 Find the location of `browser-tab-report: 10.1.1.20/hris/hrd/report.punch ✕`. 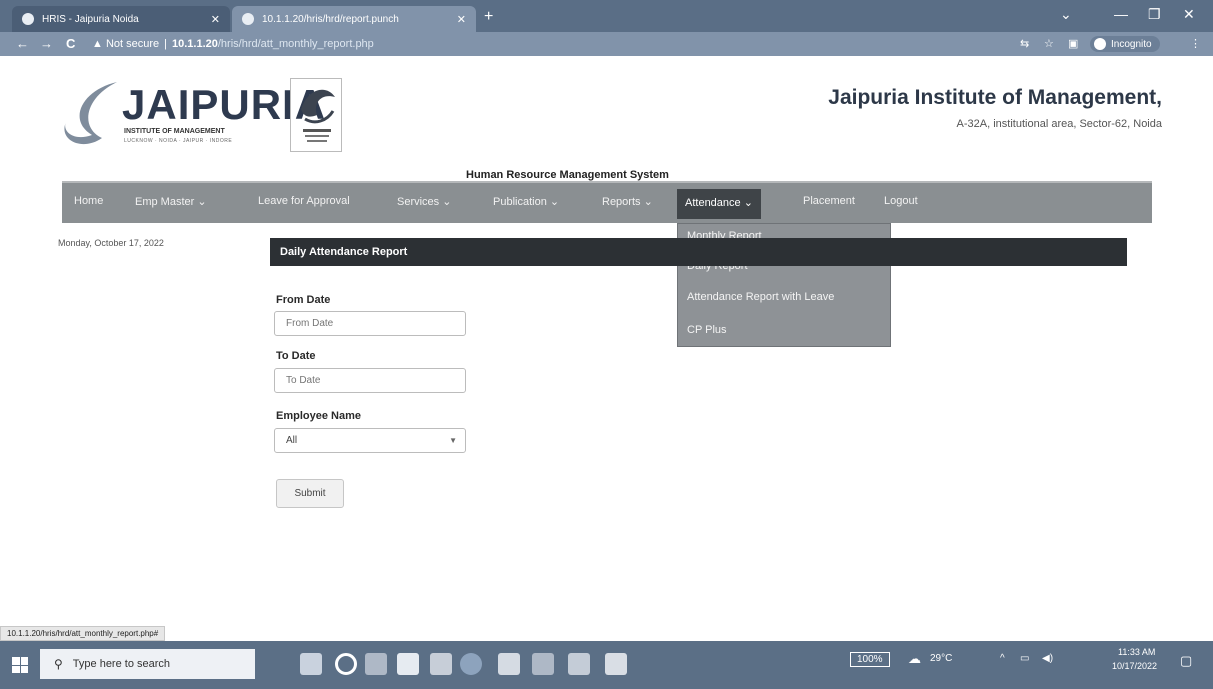

browser-tab-report: 10.1.1.20/hris/hrd/report.punch ✕ is located at coordinates (354, 19).